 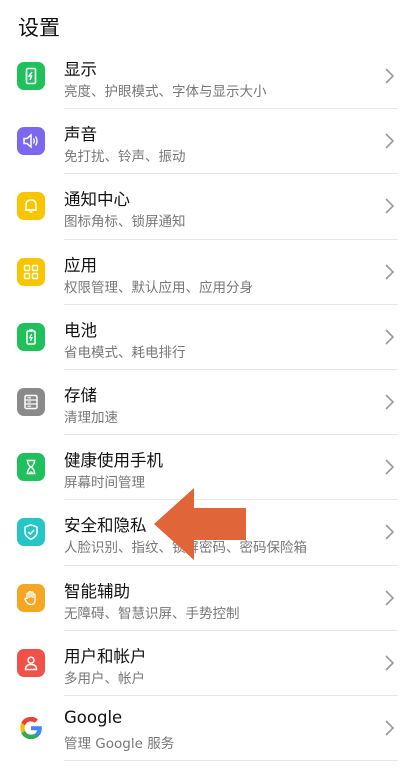 What do you see at coordinates (80, 395) in the screenshot?
I see `settings-item-label: 存储` at bounding box center [80, 395].